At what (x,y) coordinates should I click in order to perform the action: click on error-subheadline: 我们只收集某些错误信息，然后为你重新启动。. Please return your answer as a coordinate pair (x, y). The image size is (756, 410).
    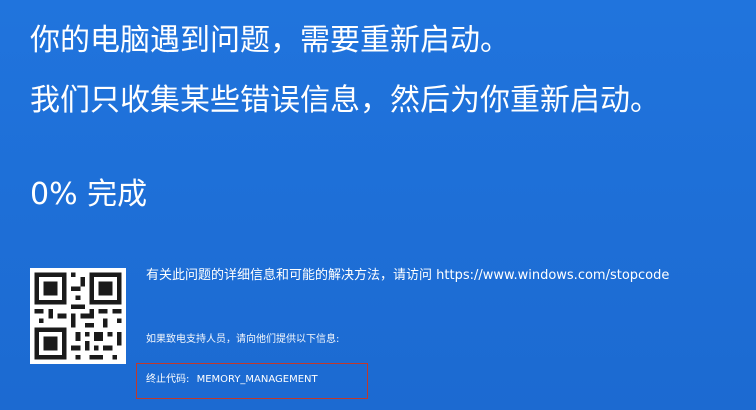
    Looking at the image, I should click on (345, 100).